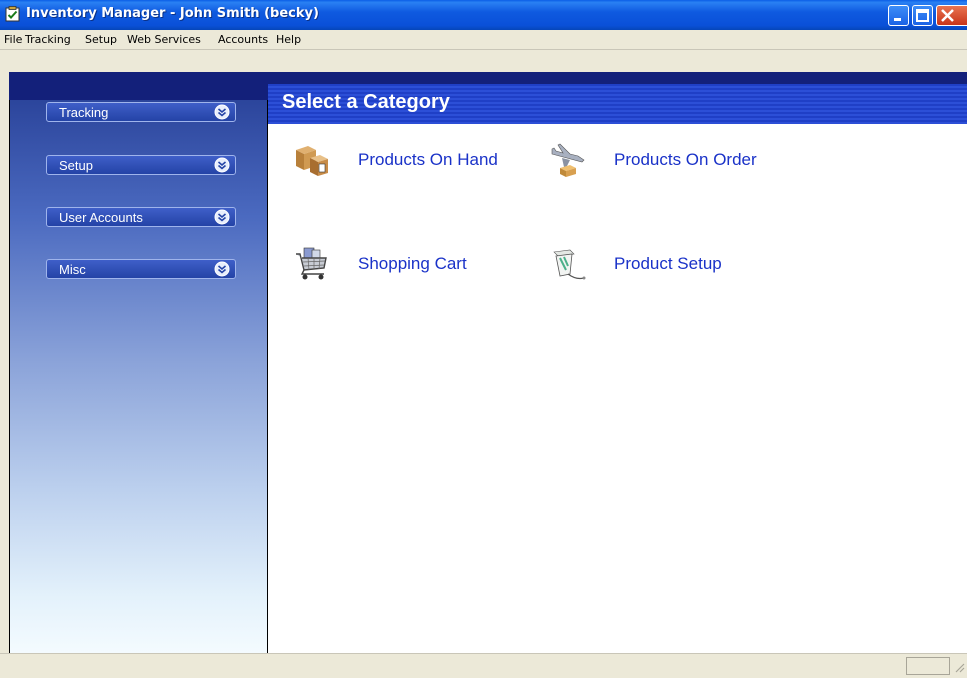 The width and height of the screenshot is (967, 678). I want to click on menu-accounts: Accounts, so click(243, 39).